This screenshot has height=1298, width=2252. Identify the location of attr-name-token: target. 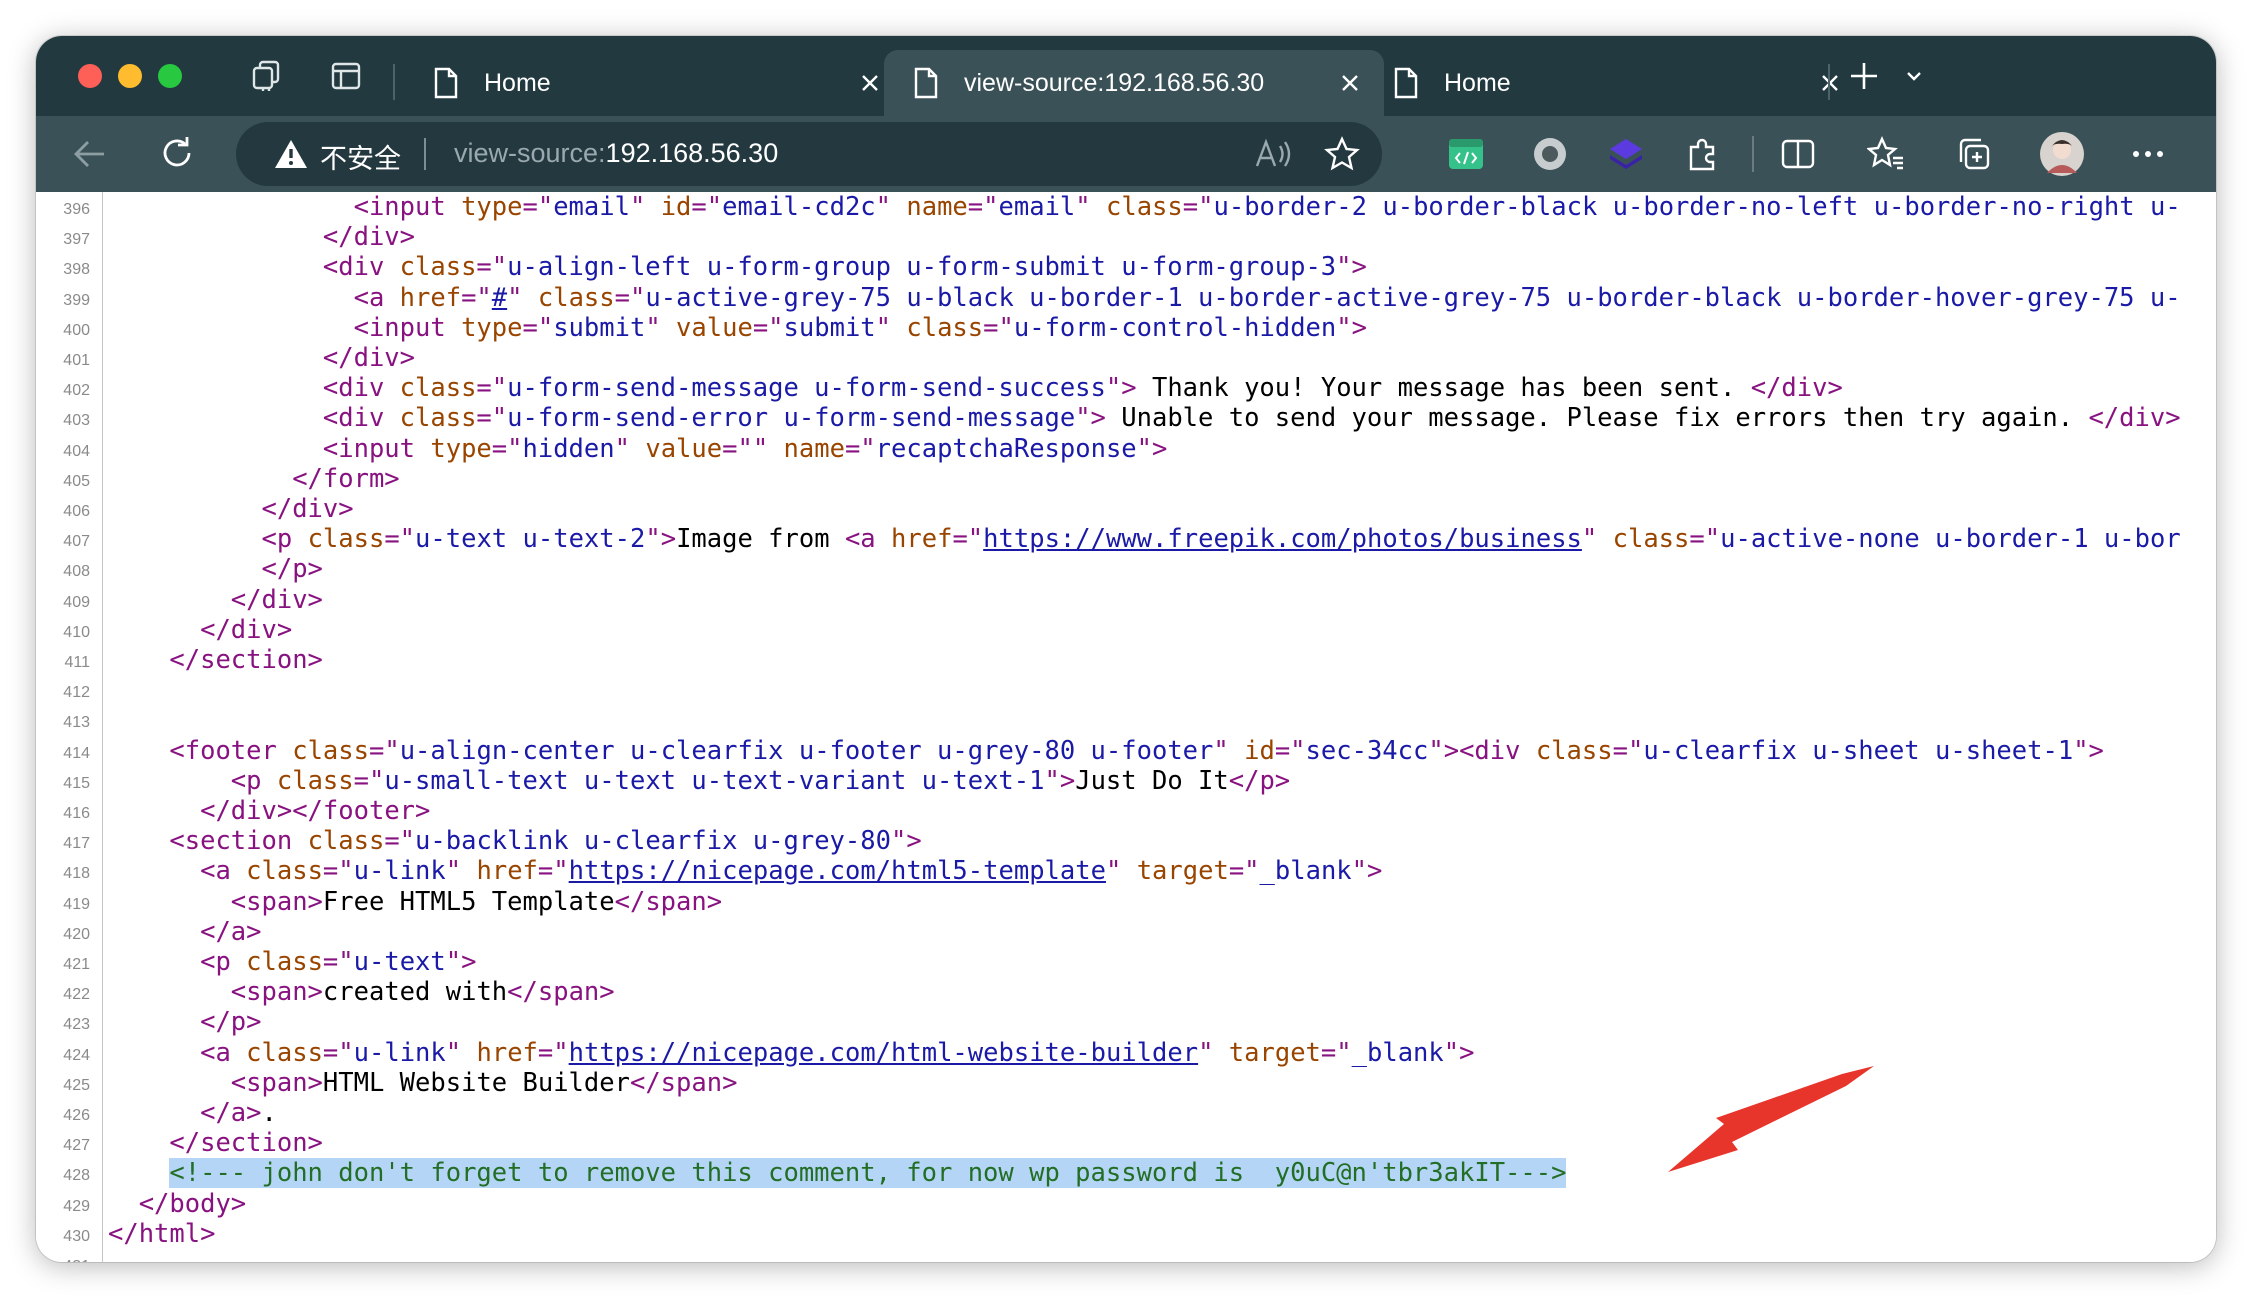
(1182, 871).